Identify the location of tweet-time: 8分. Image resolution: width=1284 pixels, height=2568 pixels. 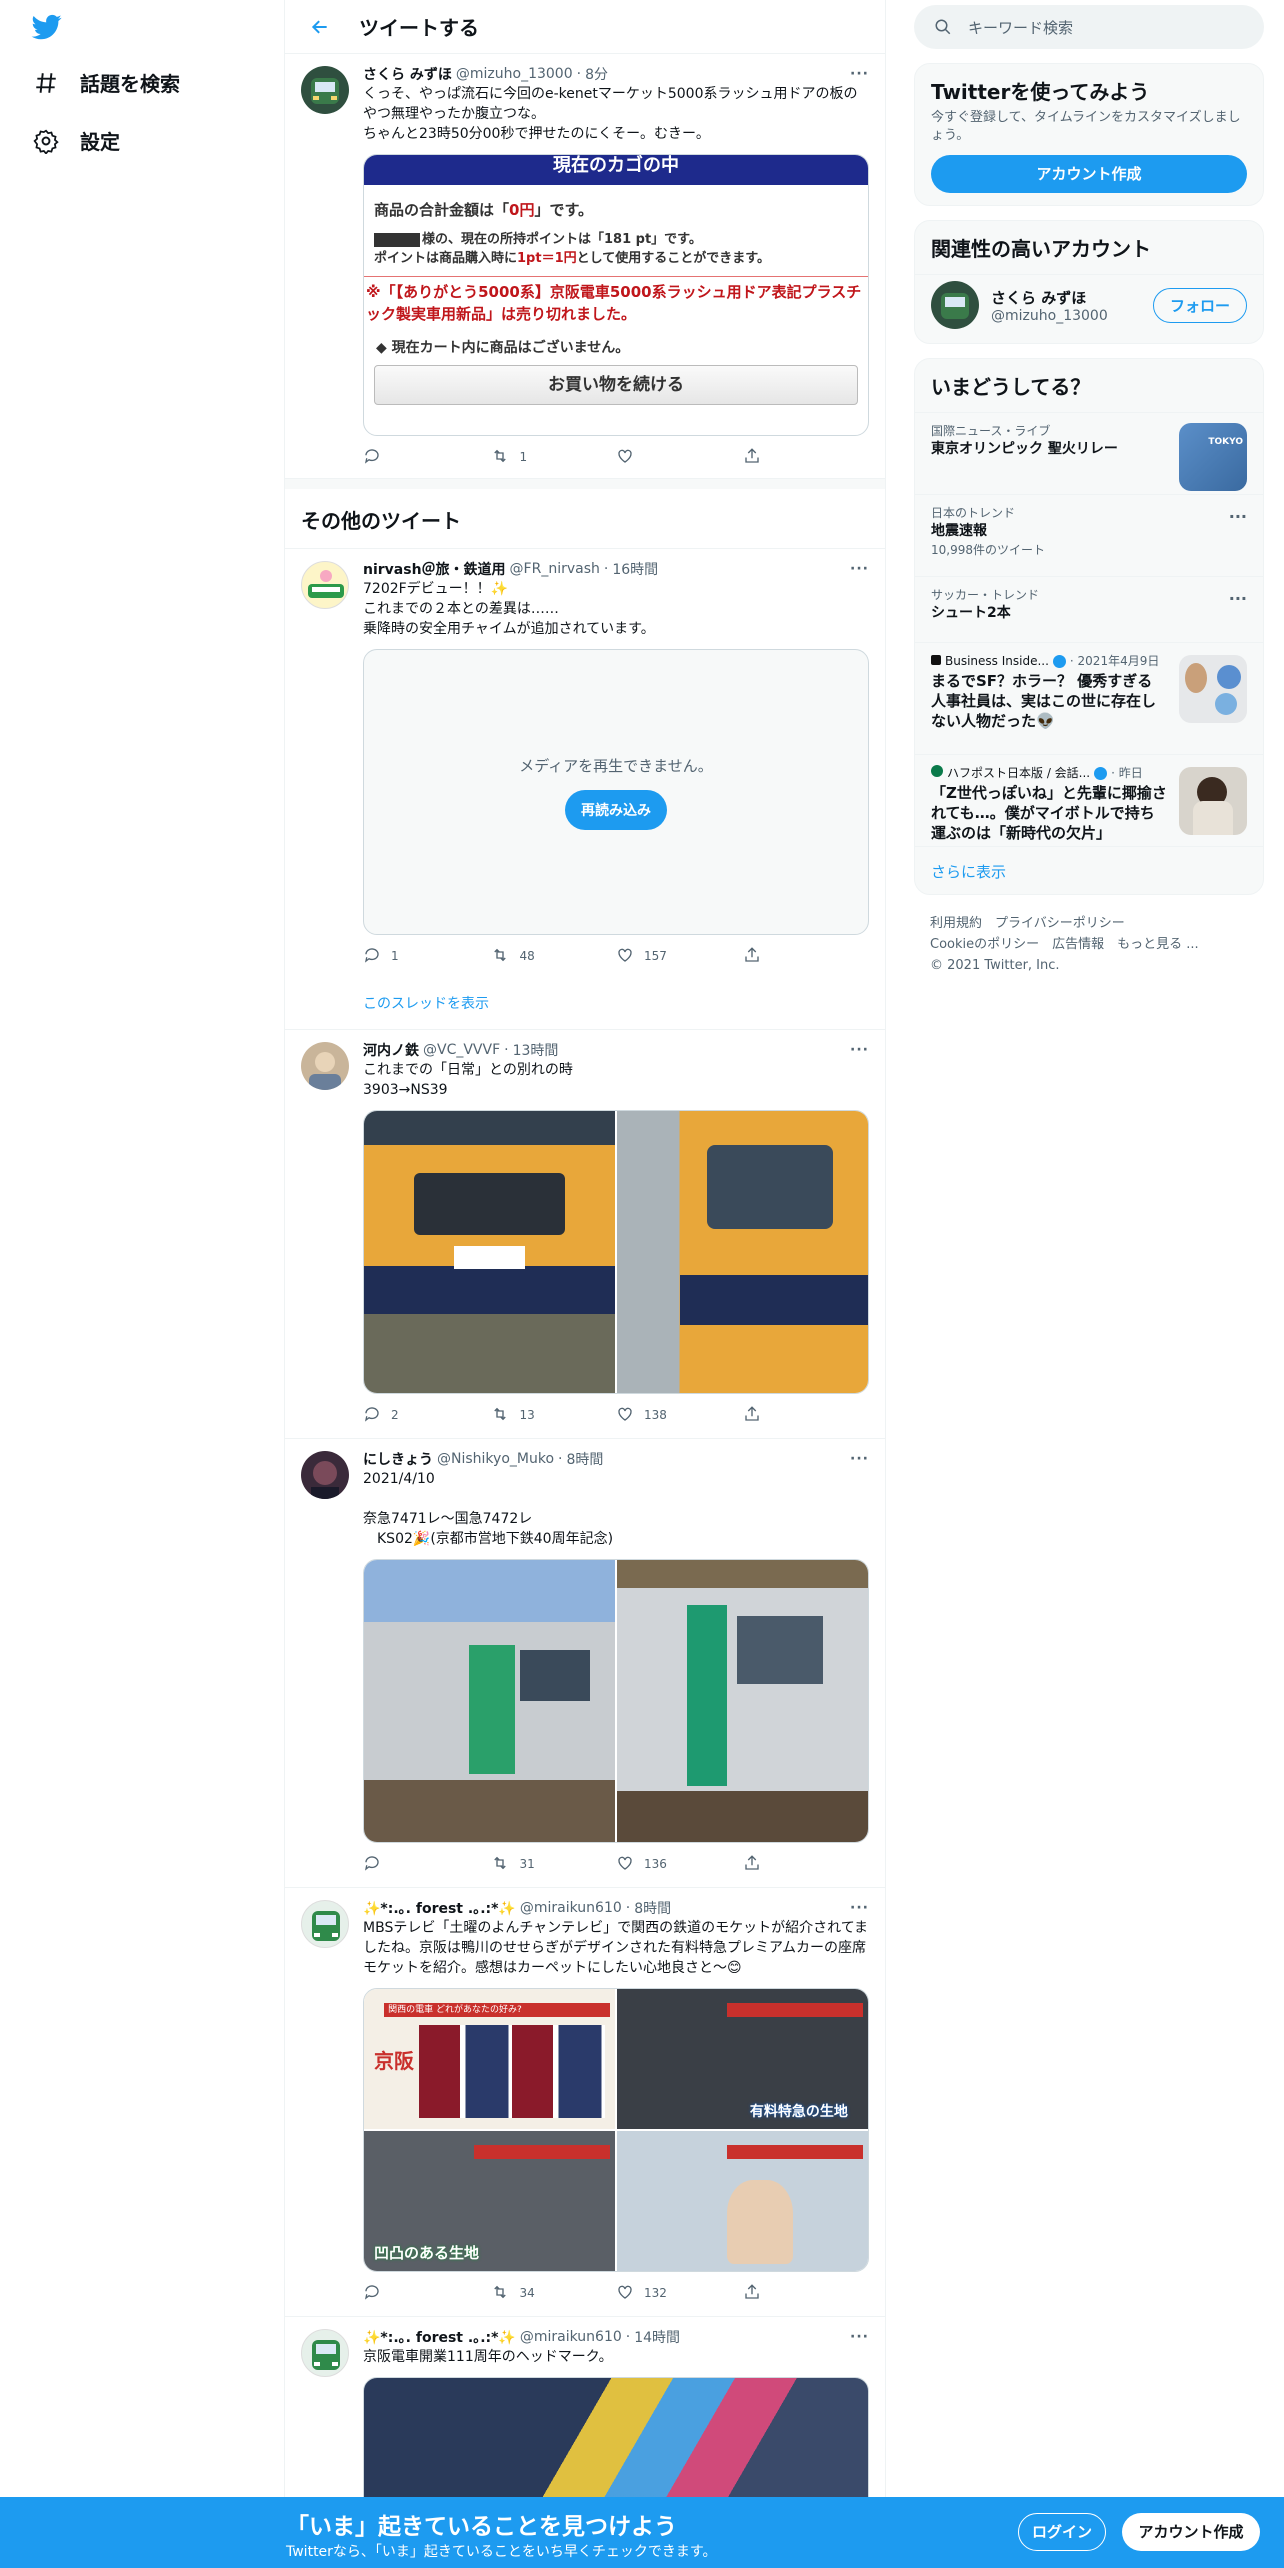
(596, 74).